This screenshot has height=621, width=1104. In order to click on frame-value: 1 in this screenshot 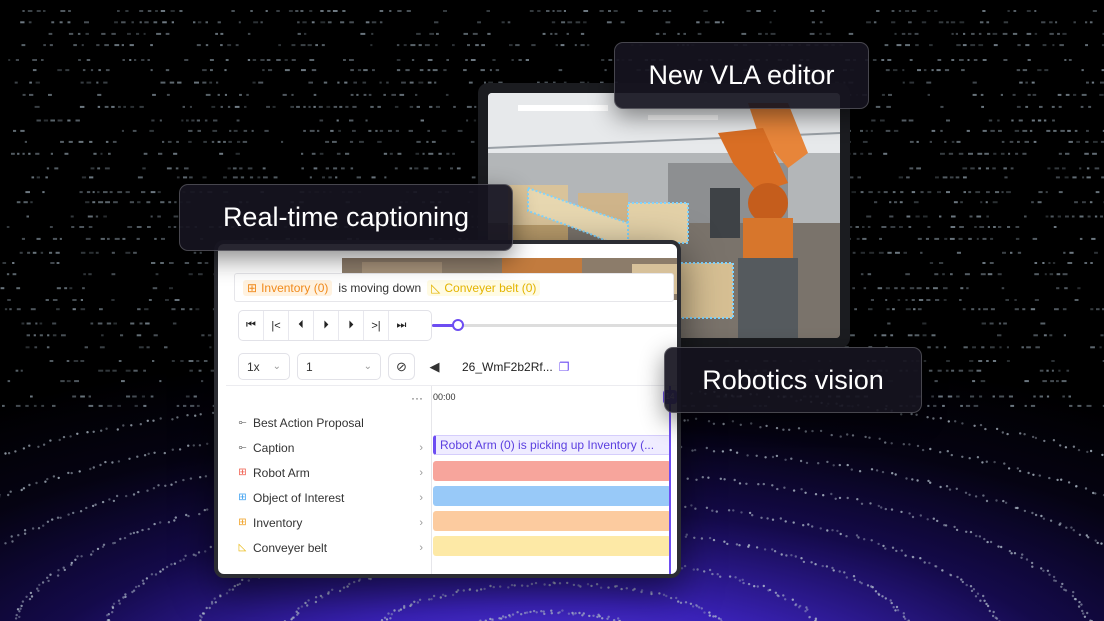, I will do `click(309, 366)`.